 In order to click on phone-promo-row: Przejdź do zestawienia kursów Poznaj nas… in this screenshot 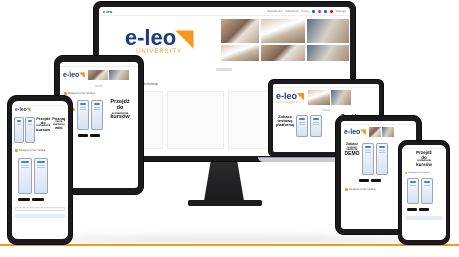, I will do `click(40, 130)`.